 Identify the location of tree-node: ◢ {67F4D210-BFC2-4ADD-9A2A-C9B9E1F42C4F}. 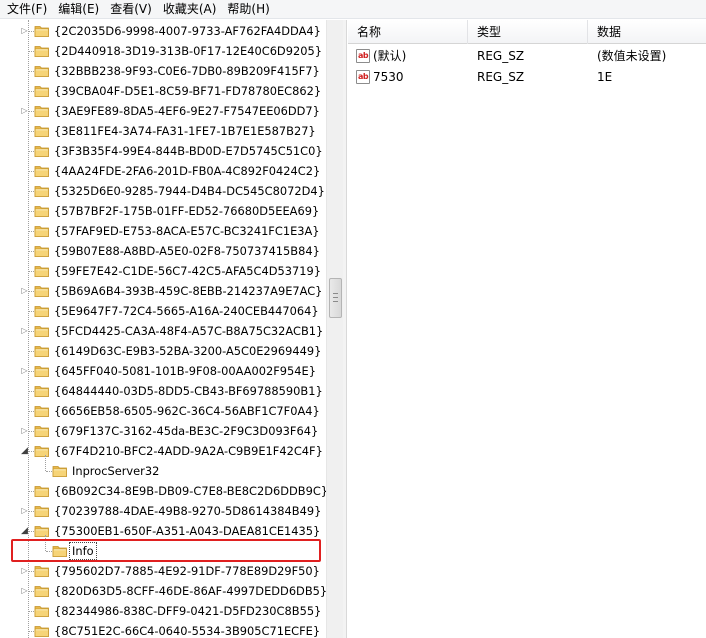
(163, 451).